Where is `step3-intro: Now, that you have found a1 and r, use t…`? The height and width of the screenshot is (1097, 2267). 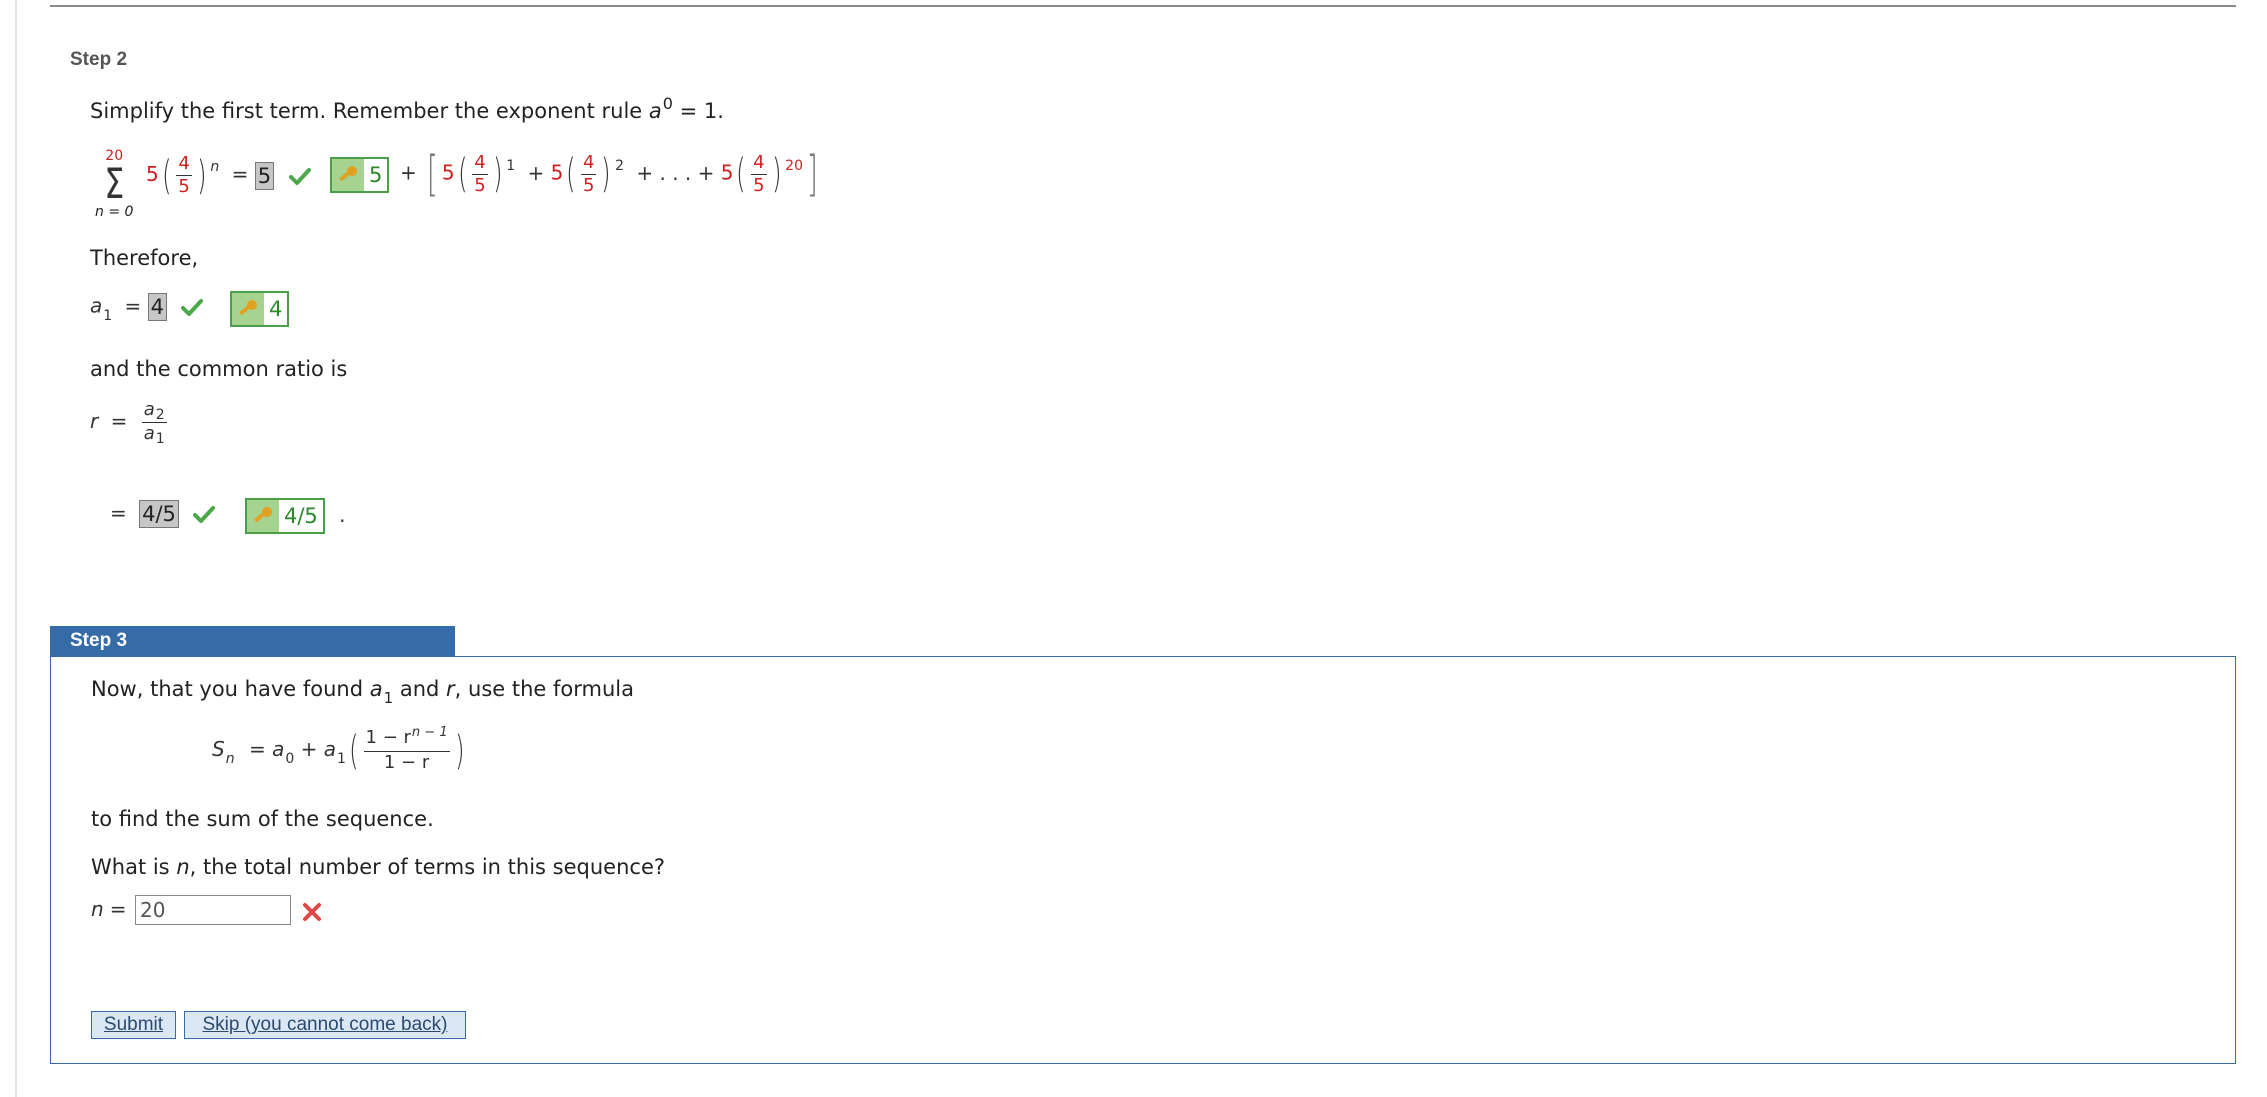
step3-intro: Now, that you have found a1 and r, use t… is located at coordinates (362, 692).